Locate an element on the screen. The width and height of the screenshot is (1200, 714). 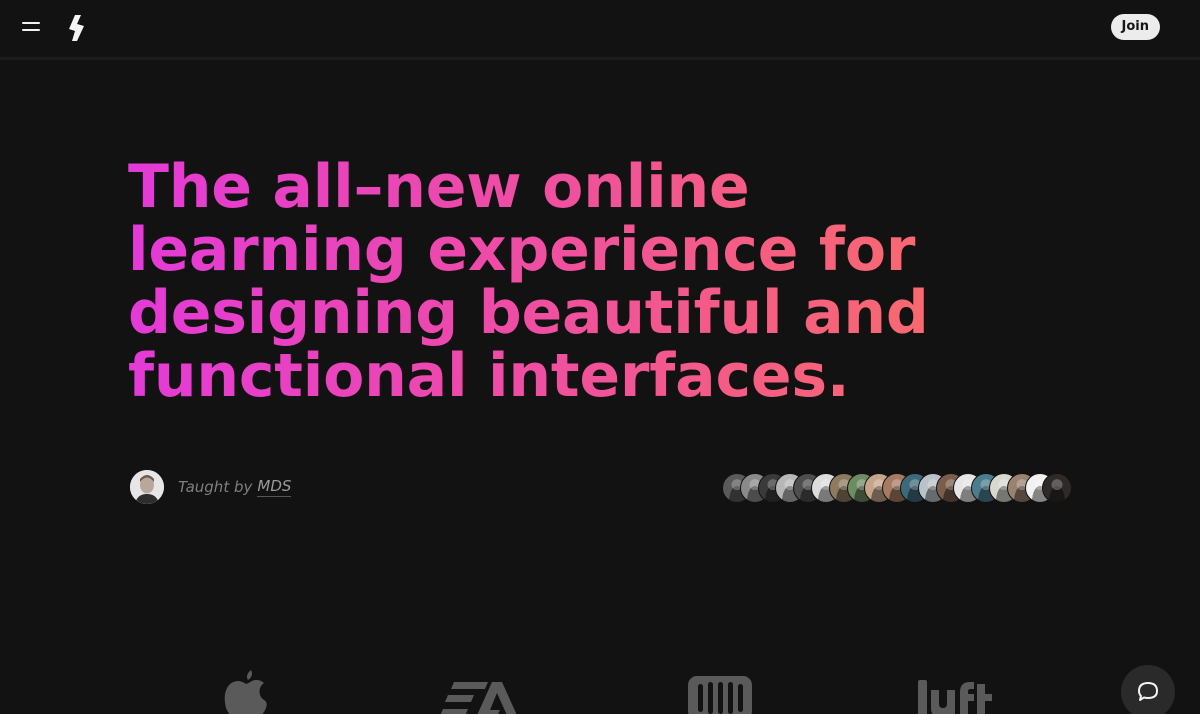
chat-launcher-button is located at coordinates (1148, 689).